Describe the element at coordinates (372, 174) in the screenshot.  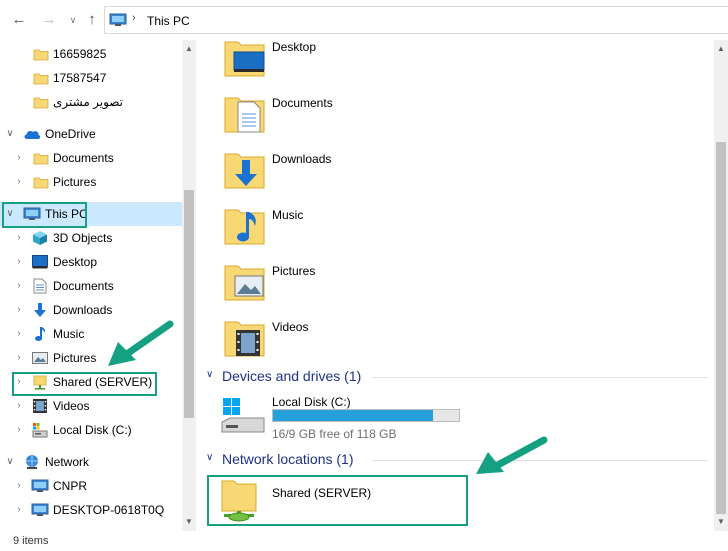
I see `folder-tile-downloads: Downloads` at that location.